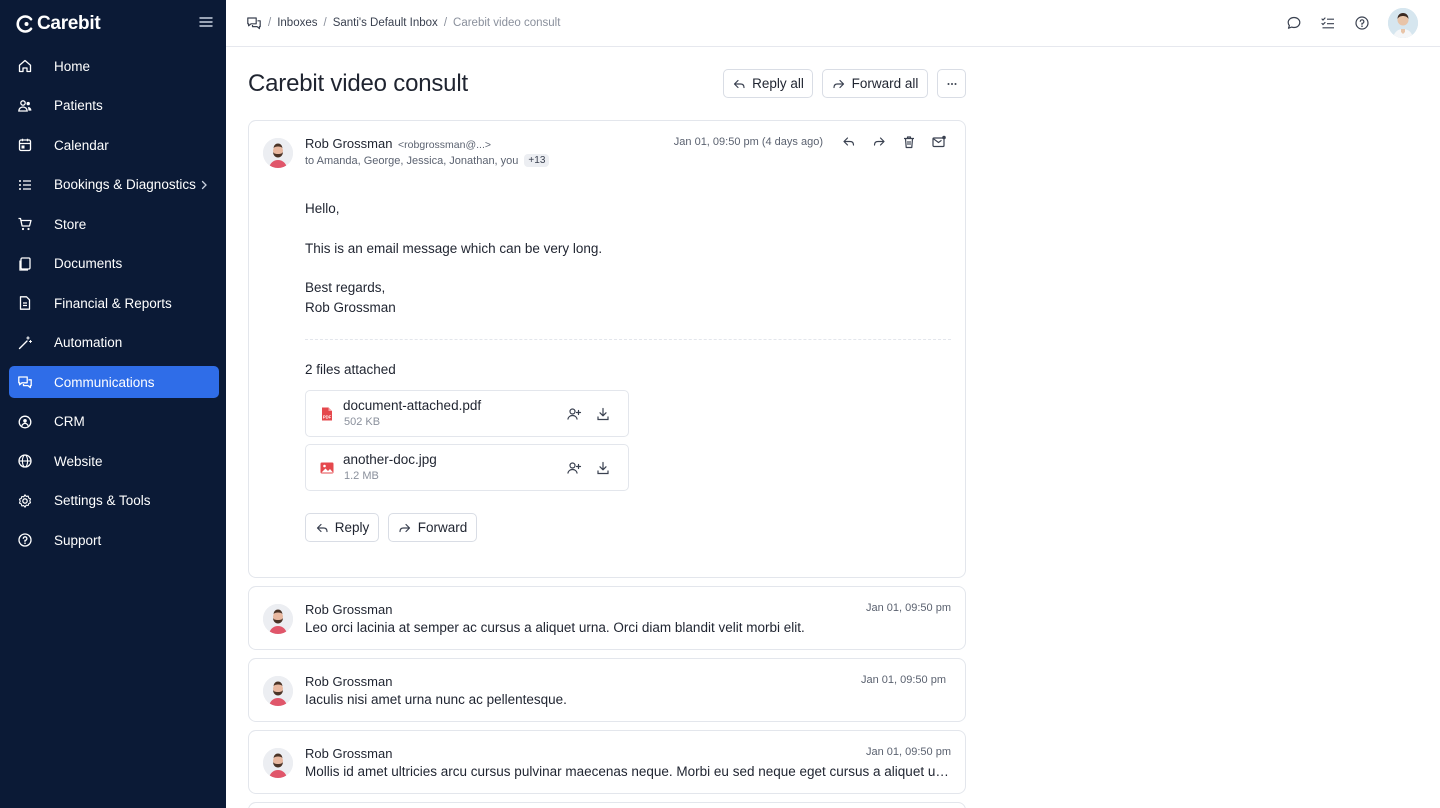 The image size is (1440, 808). Describe the element at coordinates (125, 184) in the screenshot. I see `sidebar-item-label: Bookings & Diagnostics` at that location.